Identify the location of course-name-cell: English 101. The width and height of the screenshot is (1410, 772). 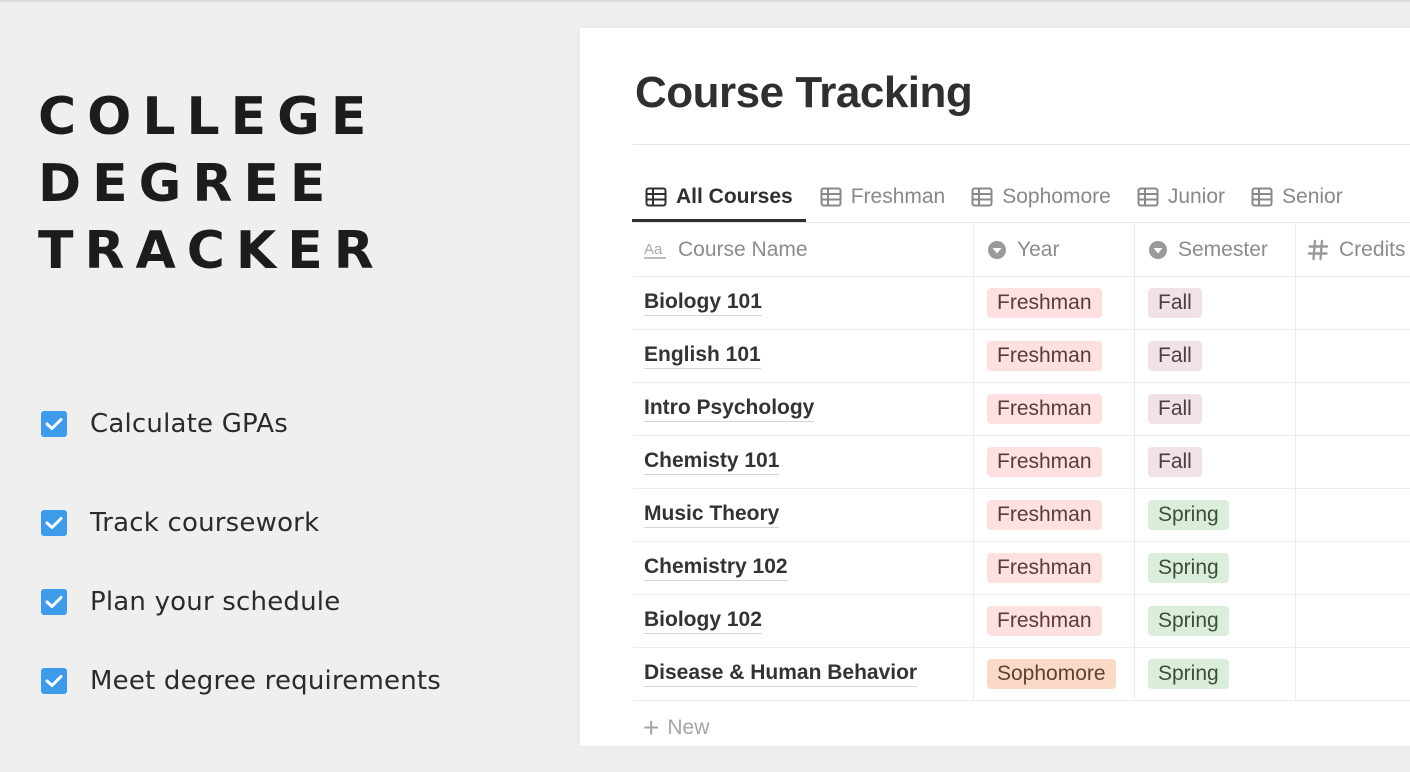
(803, 356).